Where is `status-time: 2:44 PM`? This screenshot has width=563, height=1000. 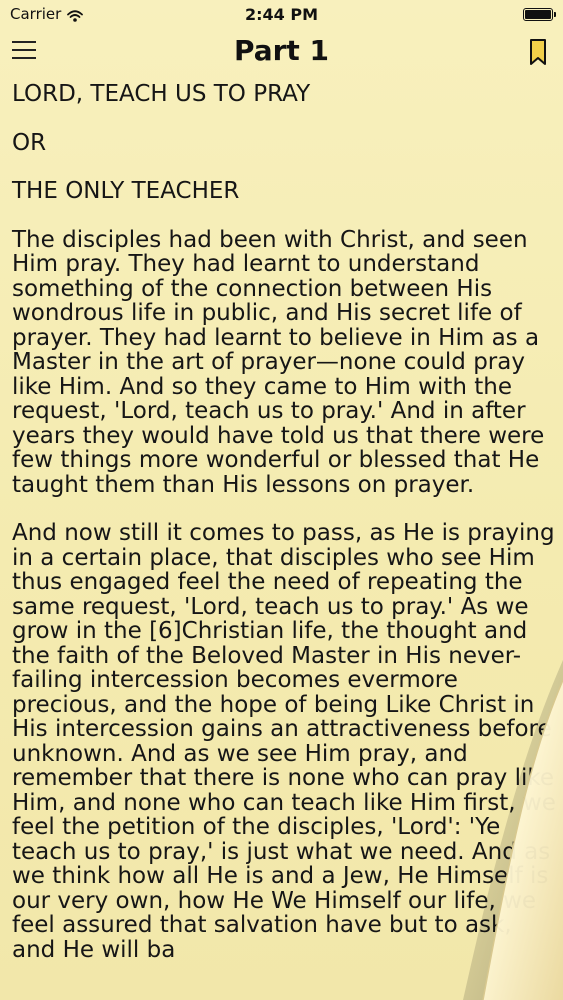 status-time: 2:44 PM is located at coordinates (281, 14).